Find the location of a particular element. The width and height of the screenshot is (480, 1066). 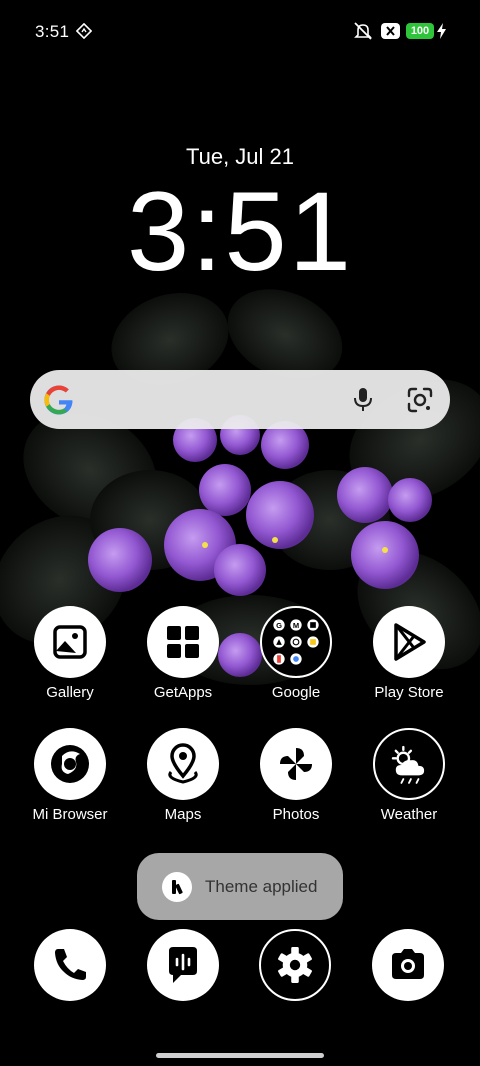

app-label: Photos is located at coordinates (296, 814).